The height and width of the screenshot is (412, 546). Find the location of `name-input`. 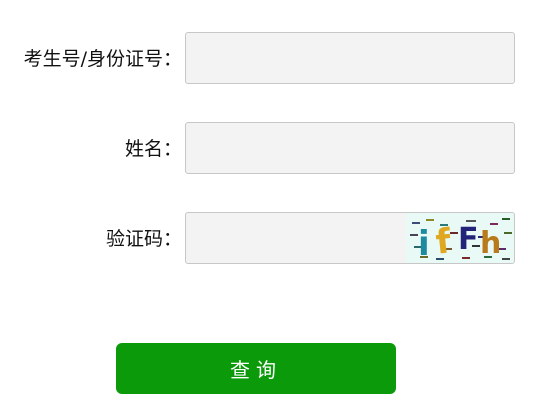

name-input is located at coordinates (350, 148).